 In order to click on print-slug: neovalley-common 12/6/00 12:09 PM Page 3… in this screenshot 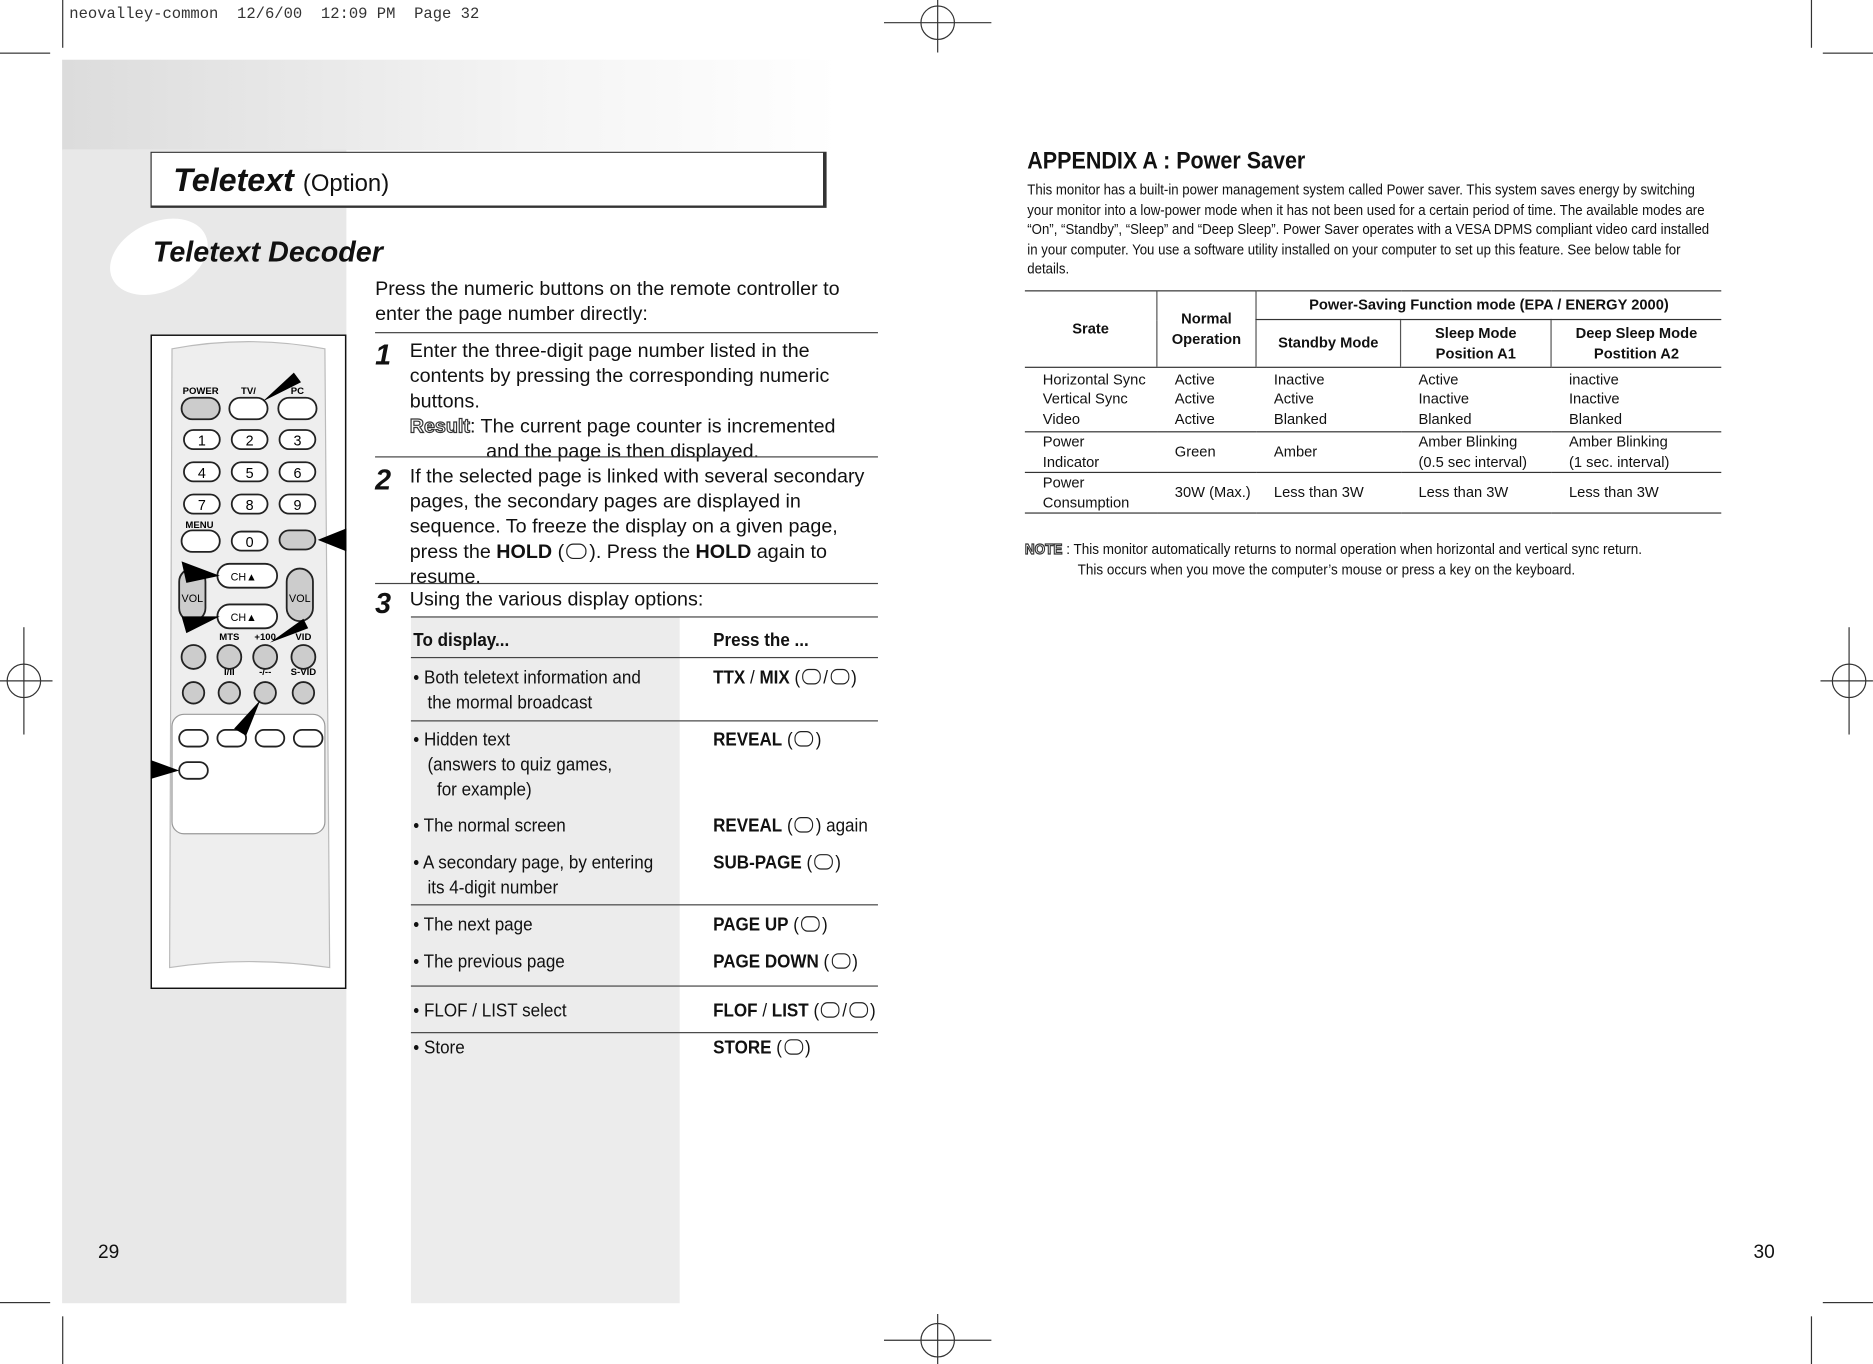, I will do `click(274, 13)`.